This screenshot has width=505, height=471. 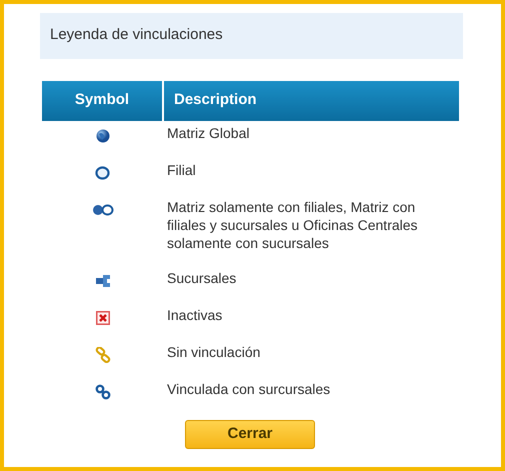 What do you see at coordinates (248, 388) in the screenshot?
I see `description-text: Vinculada con surcursales` at bounding box center [248, 388].